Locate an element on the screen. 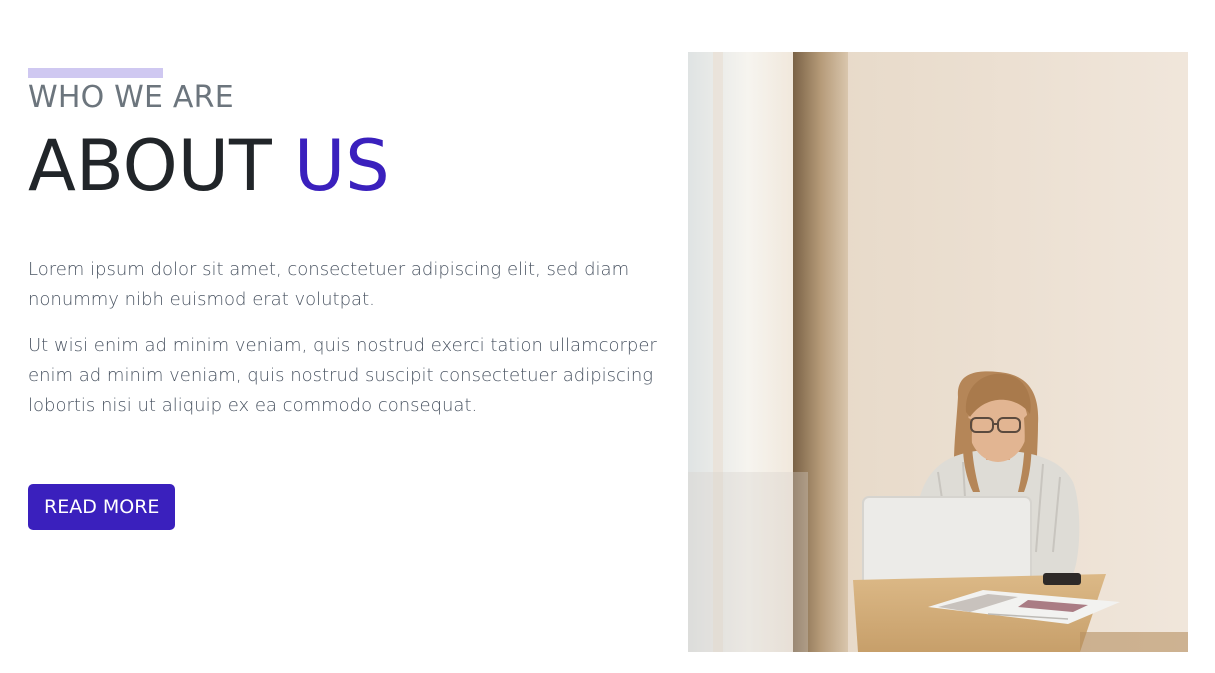 This screenshot has height=673, width=1215. page-title: ABOUT US is located at coordinates (209, 166).